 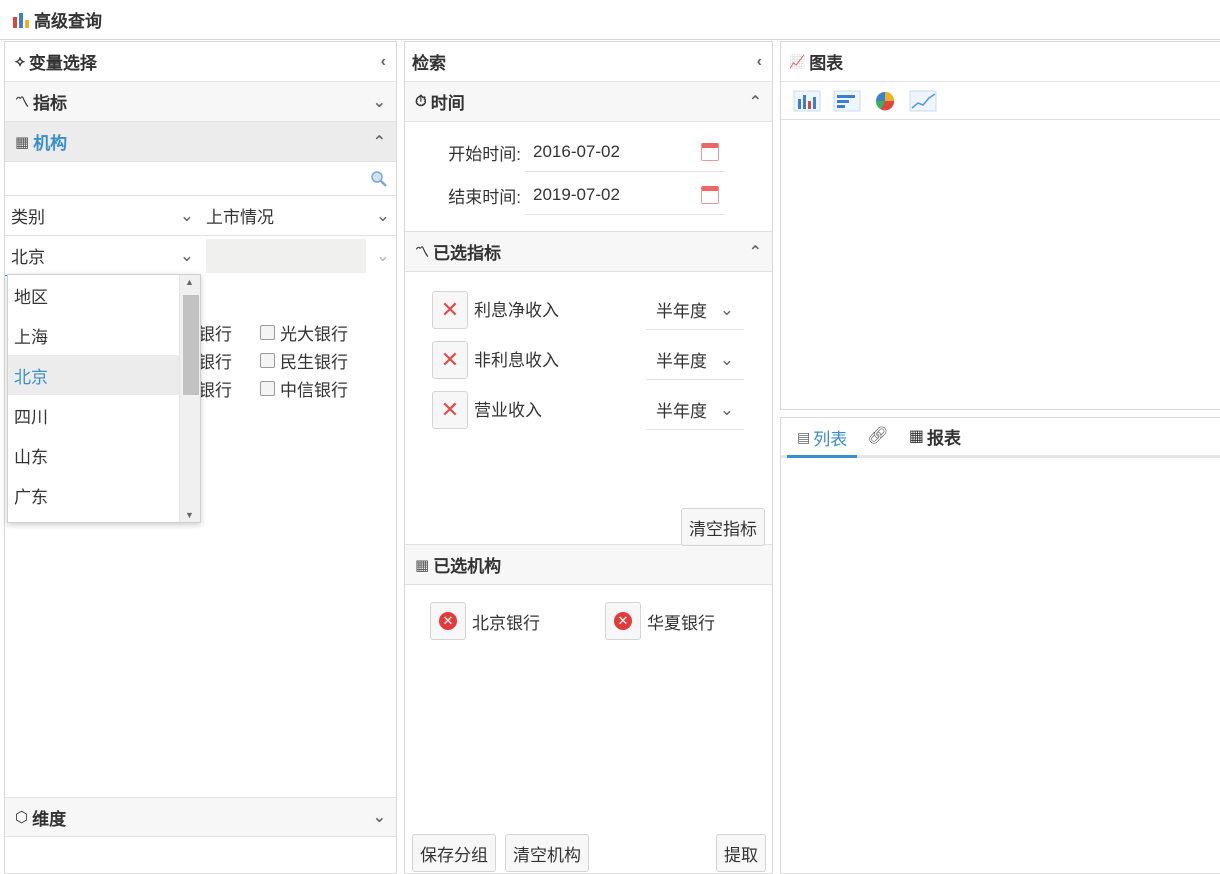 I want to click on table-icon: ▦, so click(x=916, y=436).